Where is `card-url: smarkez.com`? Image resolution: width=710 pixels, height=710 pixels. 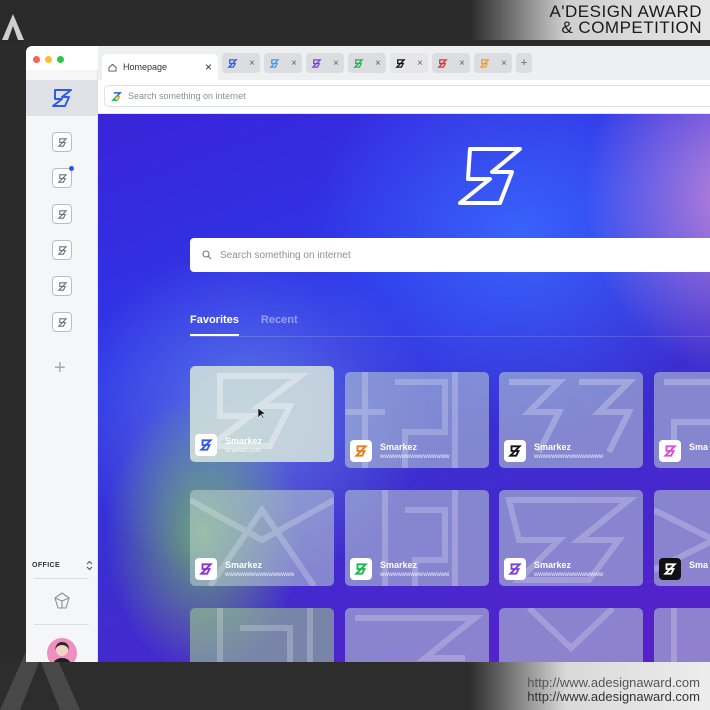 card-url: smarkez.com is located at coordinates (243, 451).